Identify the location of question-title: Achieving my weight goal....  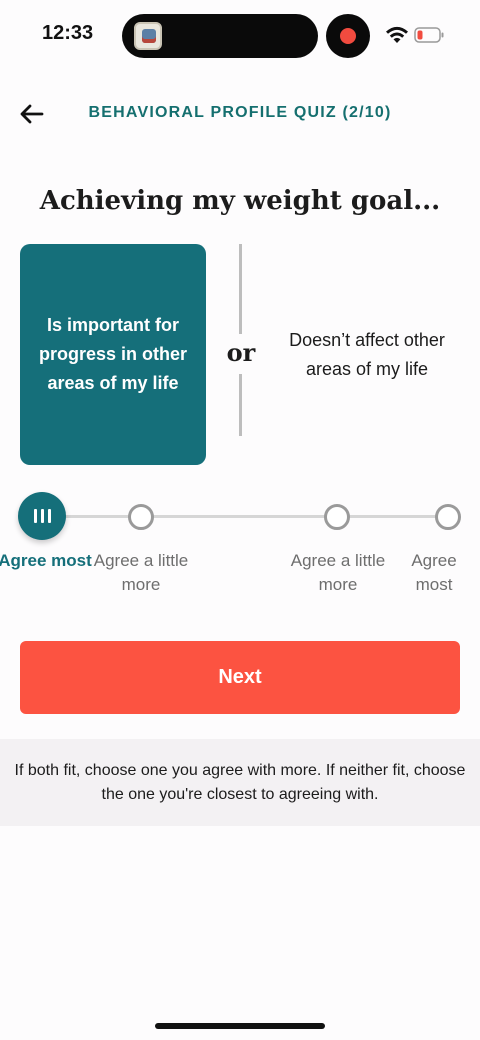
(240, 201).